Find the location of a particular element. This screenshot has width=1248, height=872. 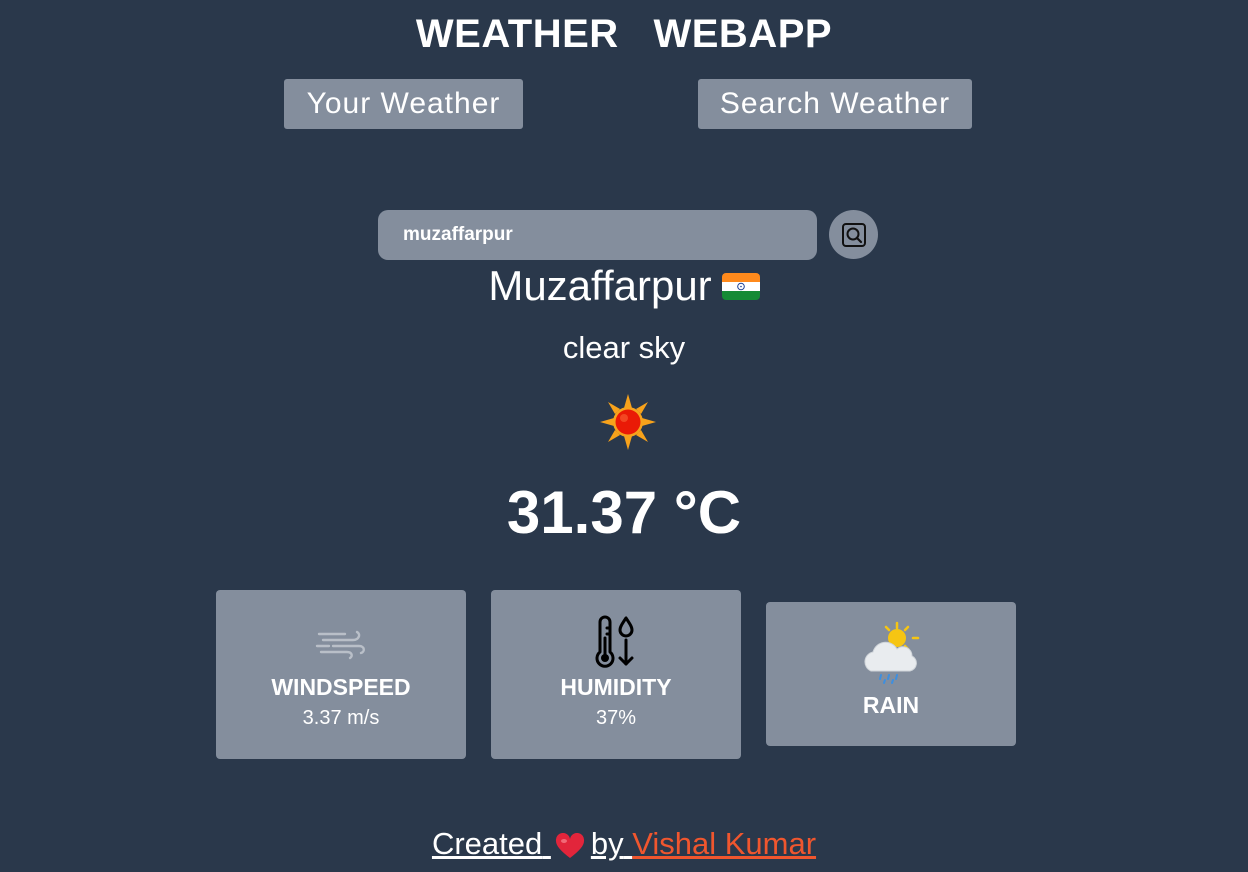

search-button is located at coordinates (853, 234).